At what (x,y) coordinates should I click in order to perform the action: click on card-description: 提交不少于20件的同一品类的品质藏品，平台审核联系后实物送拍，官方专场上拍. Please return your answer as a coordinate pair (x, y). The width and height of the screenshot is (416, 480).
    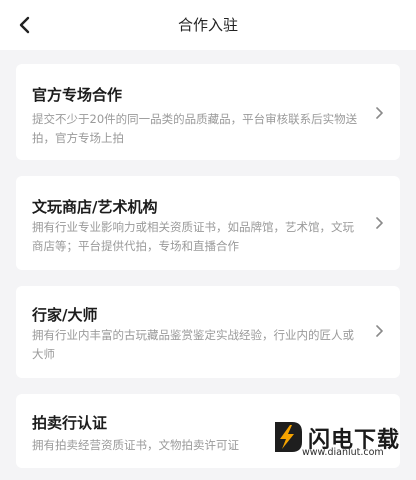
    Looking at the image, I should click on (195, 128).